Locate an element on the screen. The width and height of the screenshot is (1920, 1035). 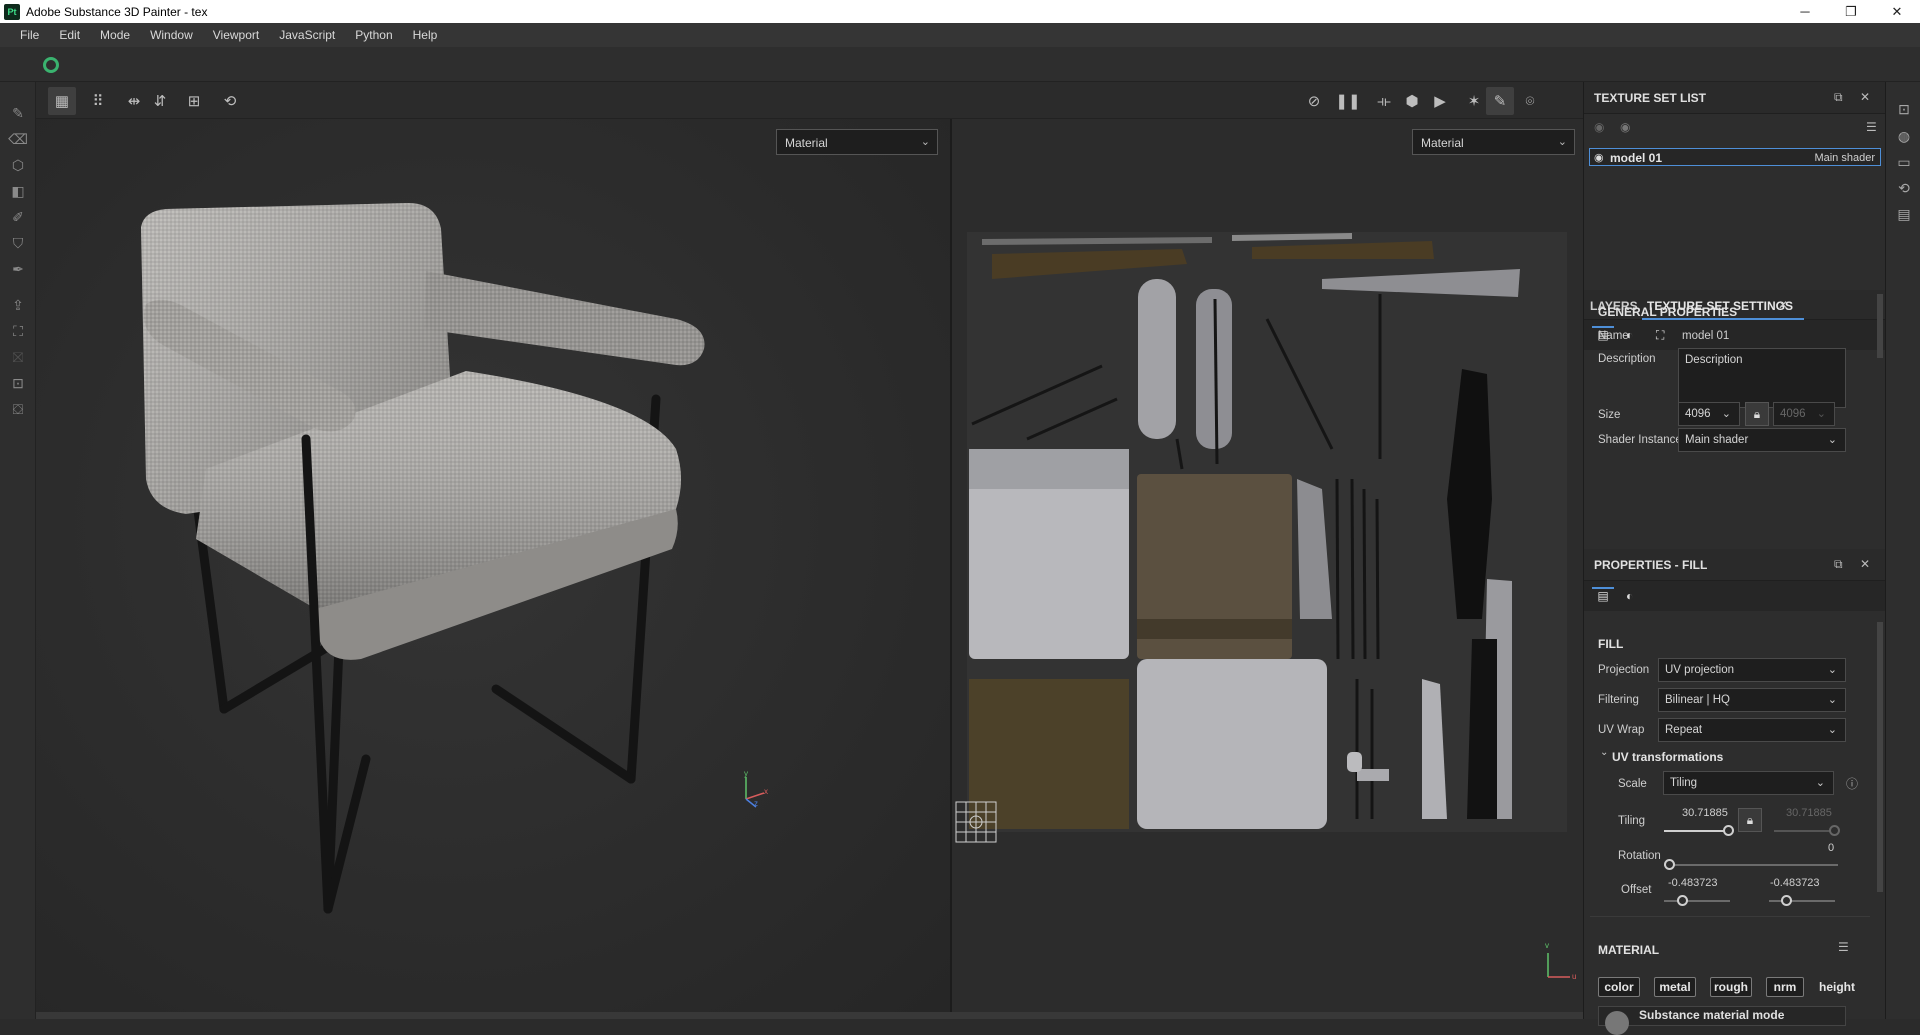
texture-set-item: ◉ model 01 Main shader is located at coordinates (1735, 157).